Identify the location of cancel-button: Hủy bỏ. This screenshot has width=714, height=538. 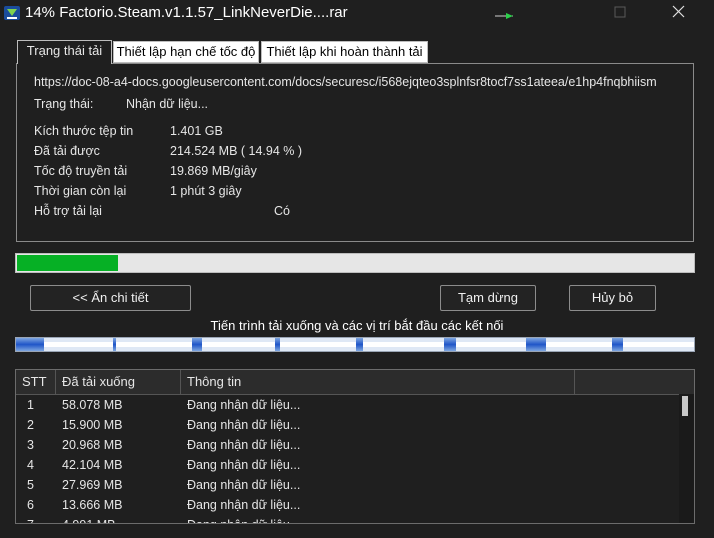
(612, 298).